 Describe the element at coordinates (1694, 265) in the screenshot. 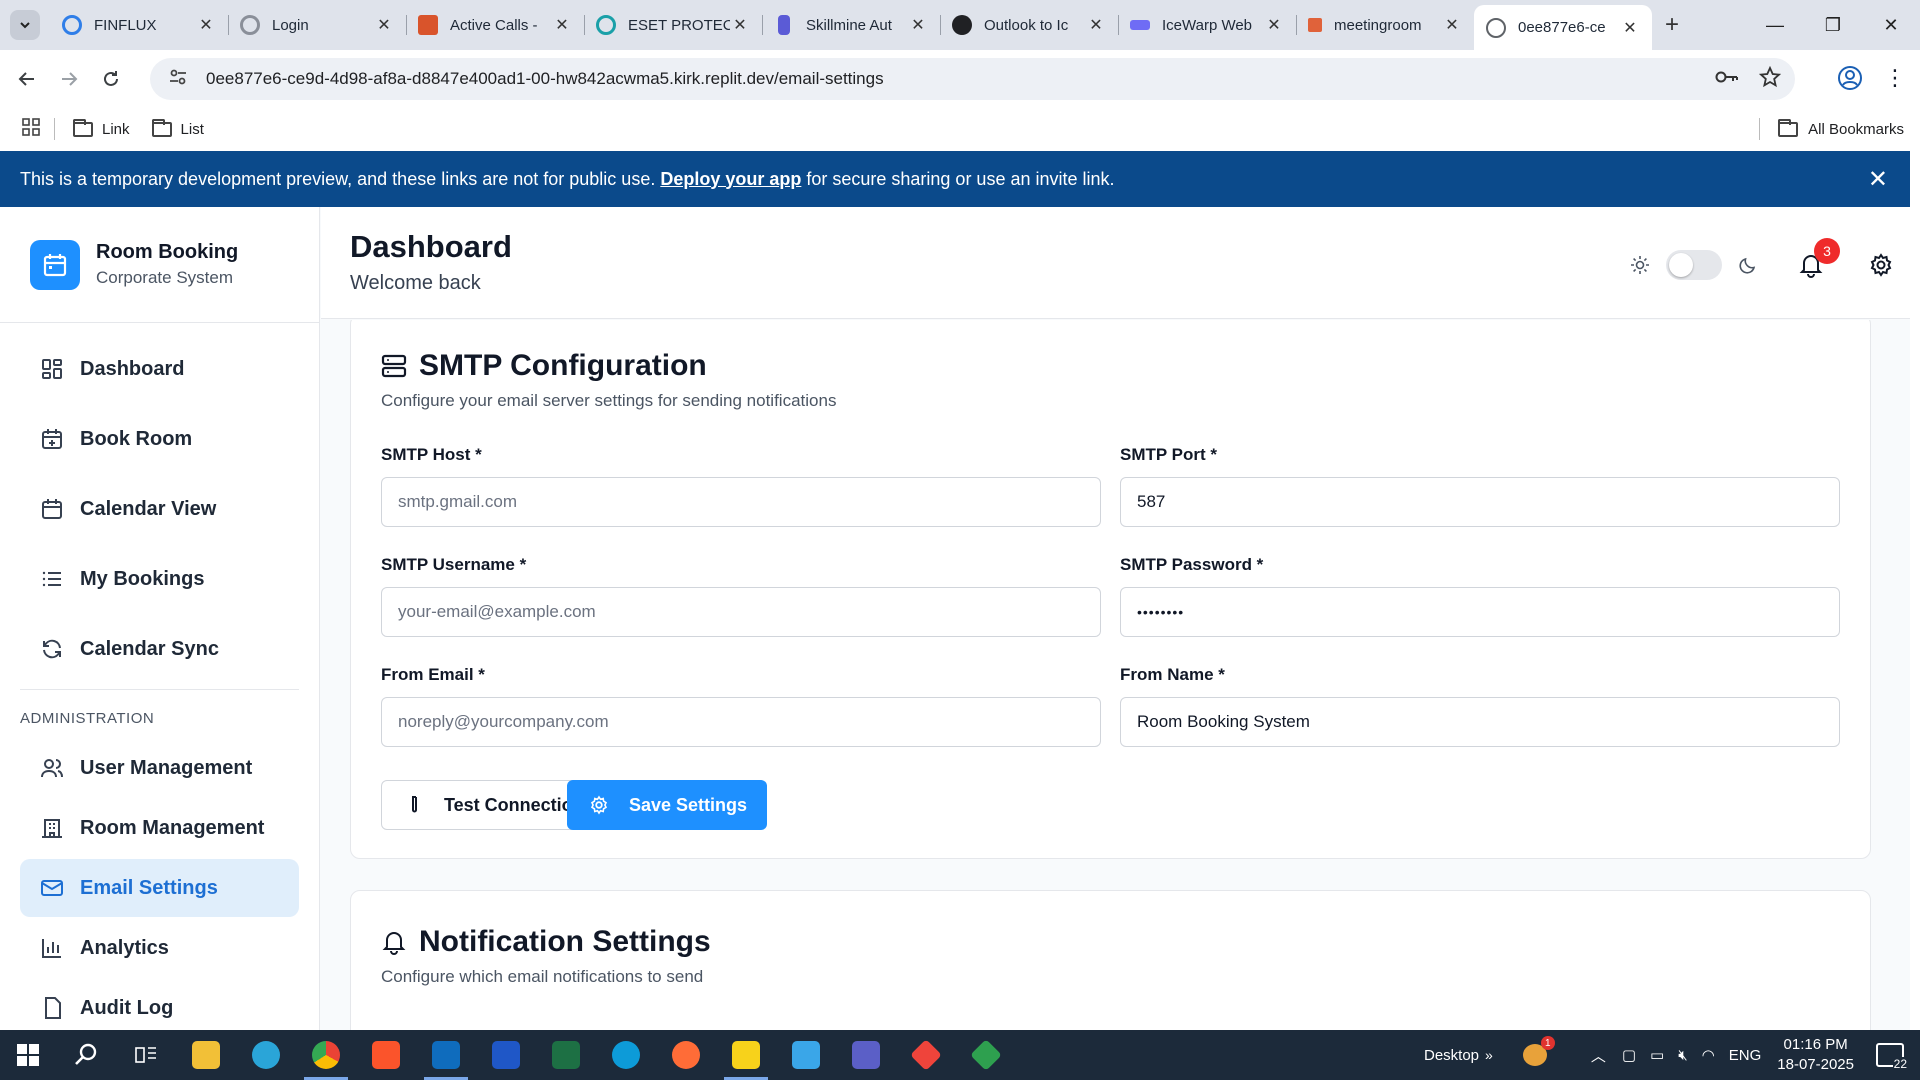

I see `theme-toggle` at that location.